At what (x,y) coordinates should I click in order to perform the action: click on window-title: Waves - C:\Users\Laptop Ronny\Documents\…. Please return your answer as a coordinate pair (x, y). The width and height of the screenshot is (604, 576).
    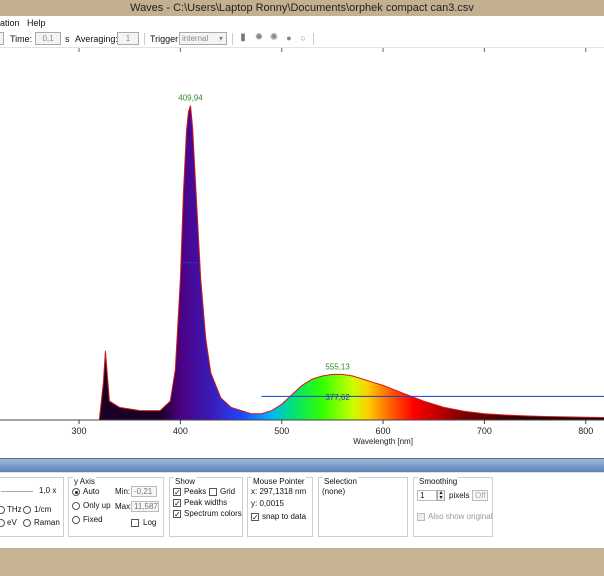
    Looking at the image, I should click on (302, 8).